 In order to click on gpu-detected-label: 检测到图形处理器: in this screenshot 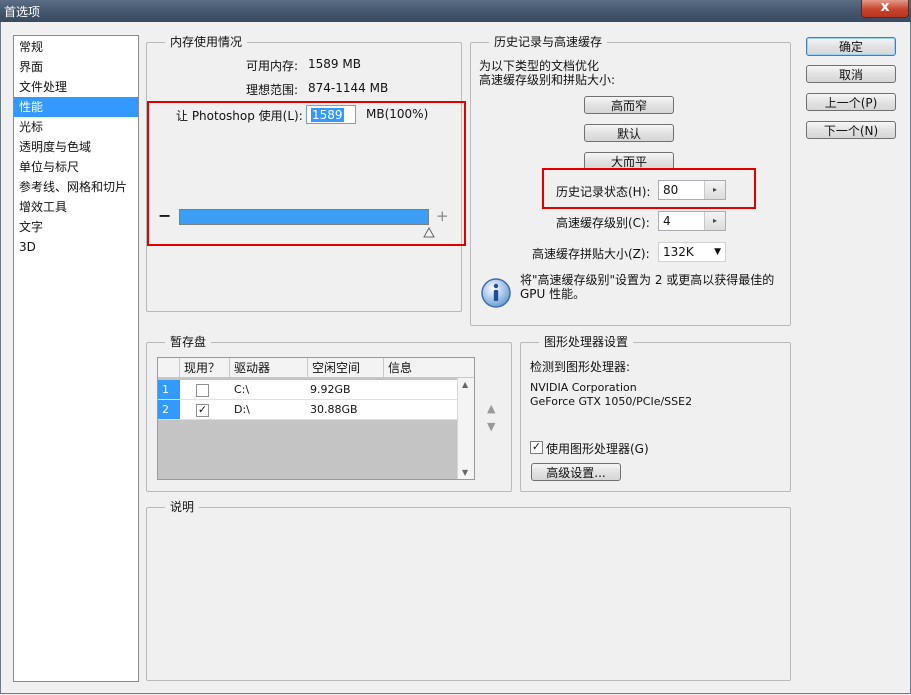, I will do `click(580, 367)`.